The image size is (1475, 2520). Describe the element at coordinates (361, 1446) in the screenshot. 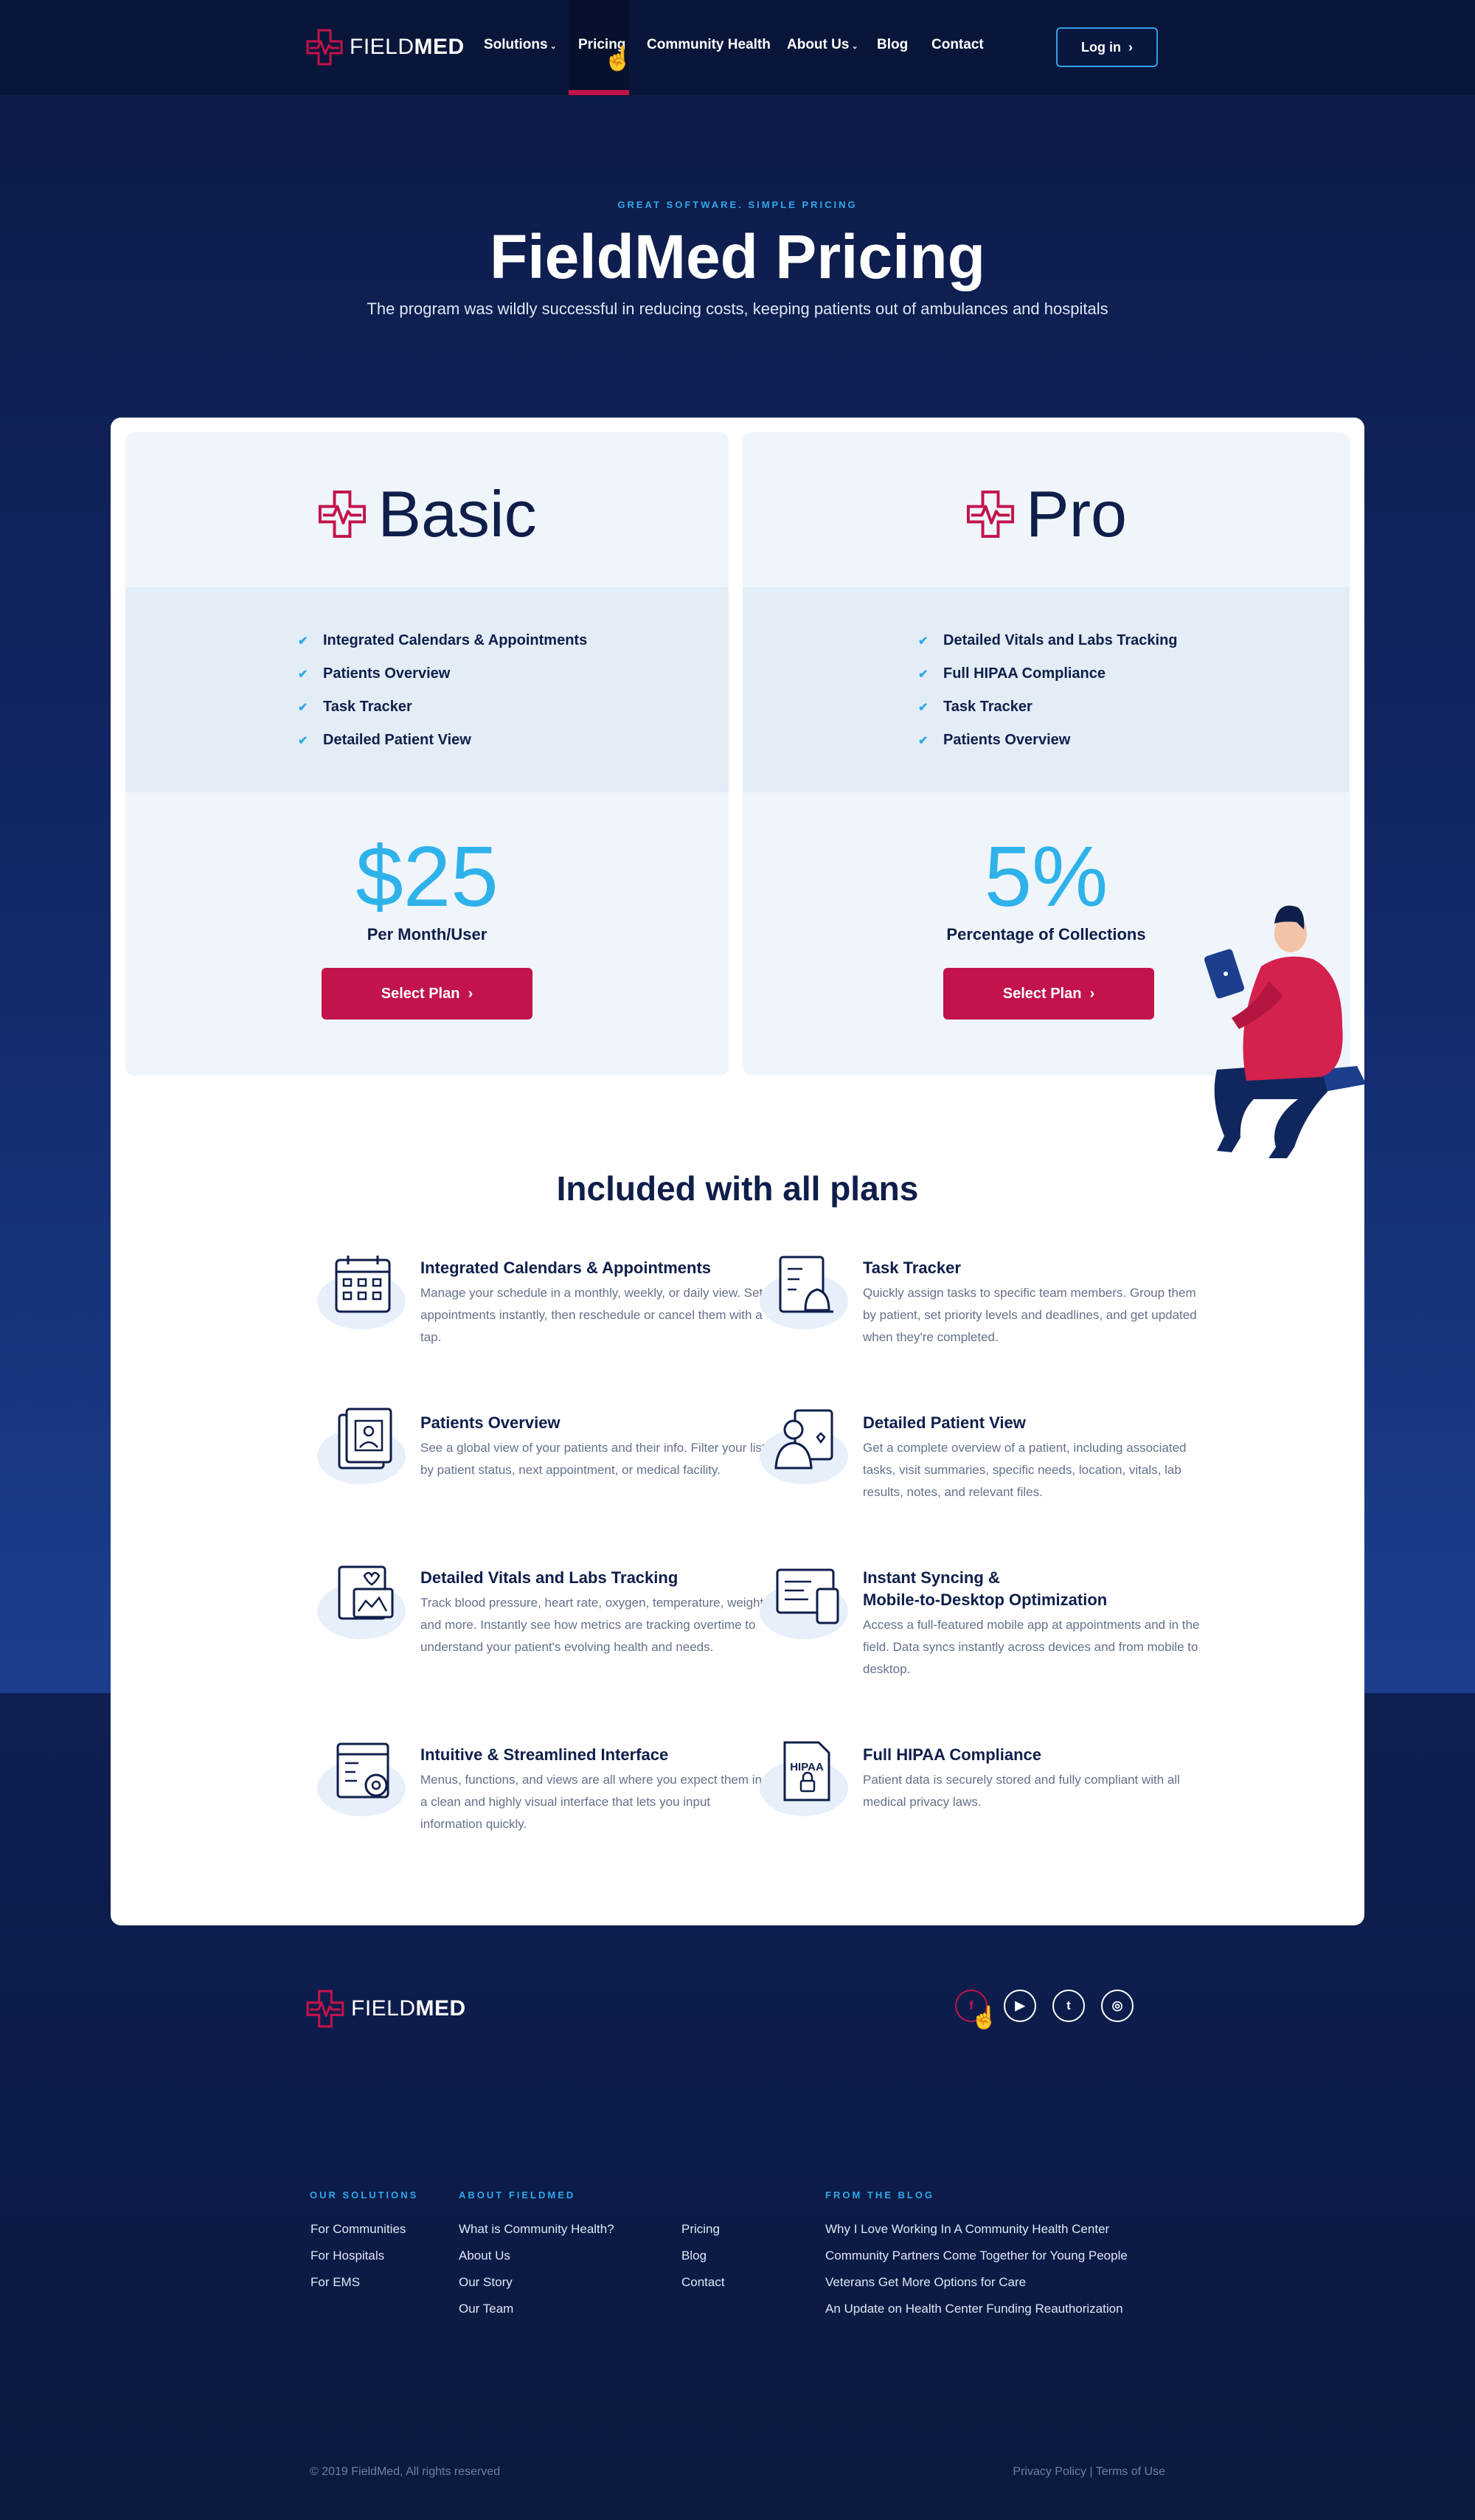

I see `patient-files-icon` at that location.